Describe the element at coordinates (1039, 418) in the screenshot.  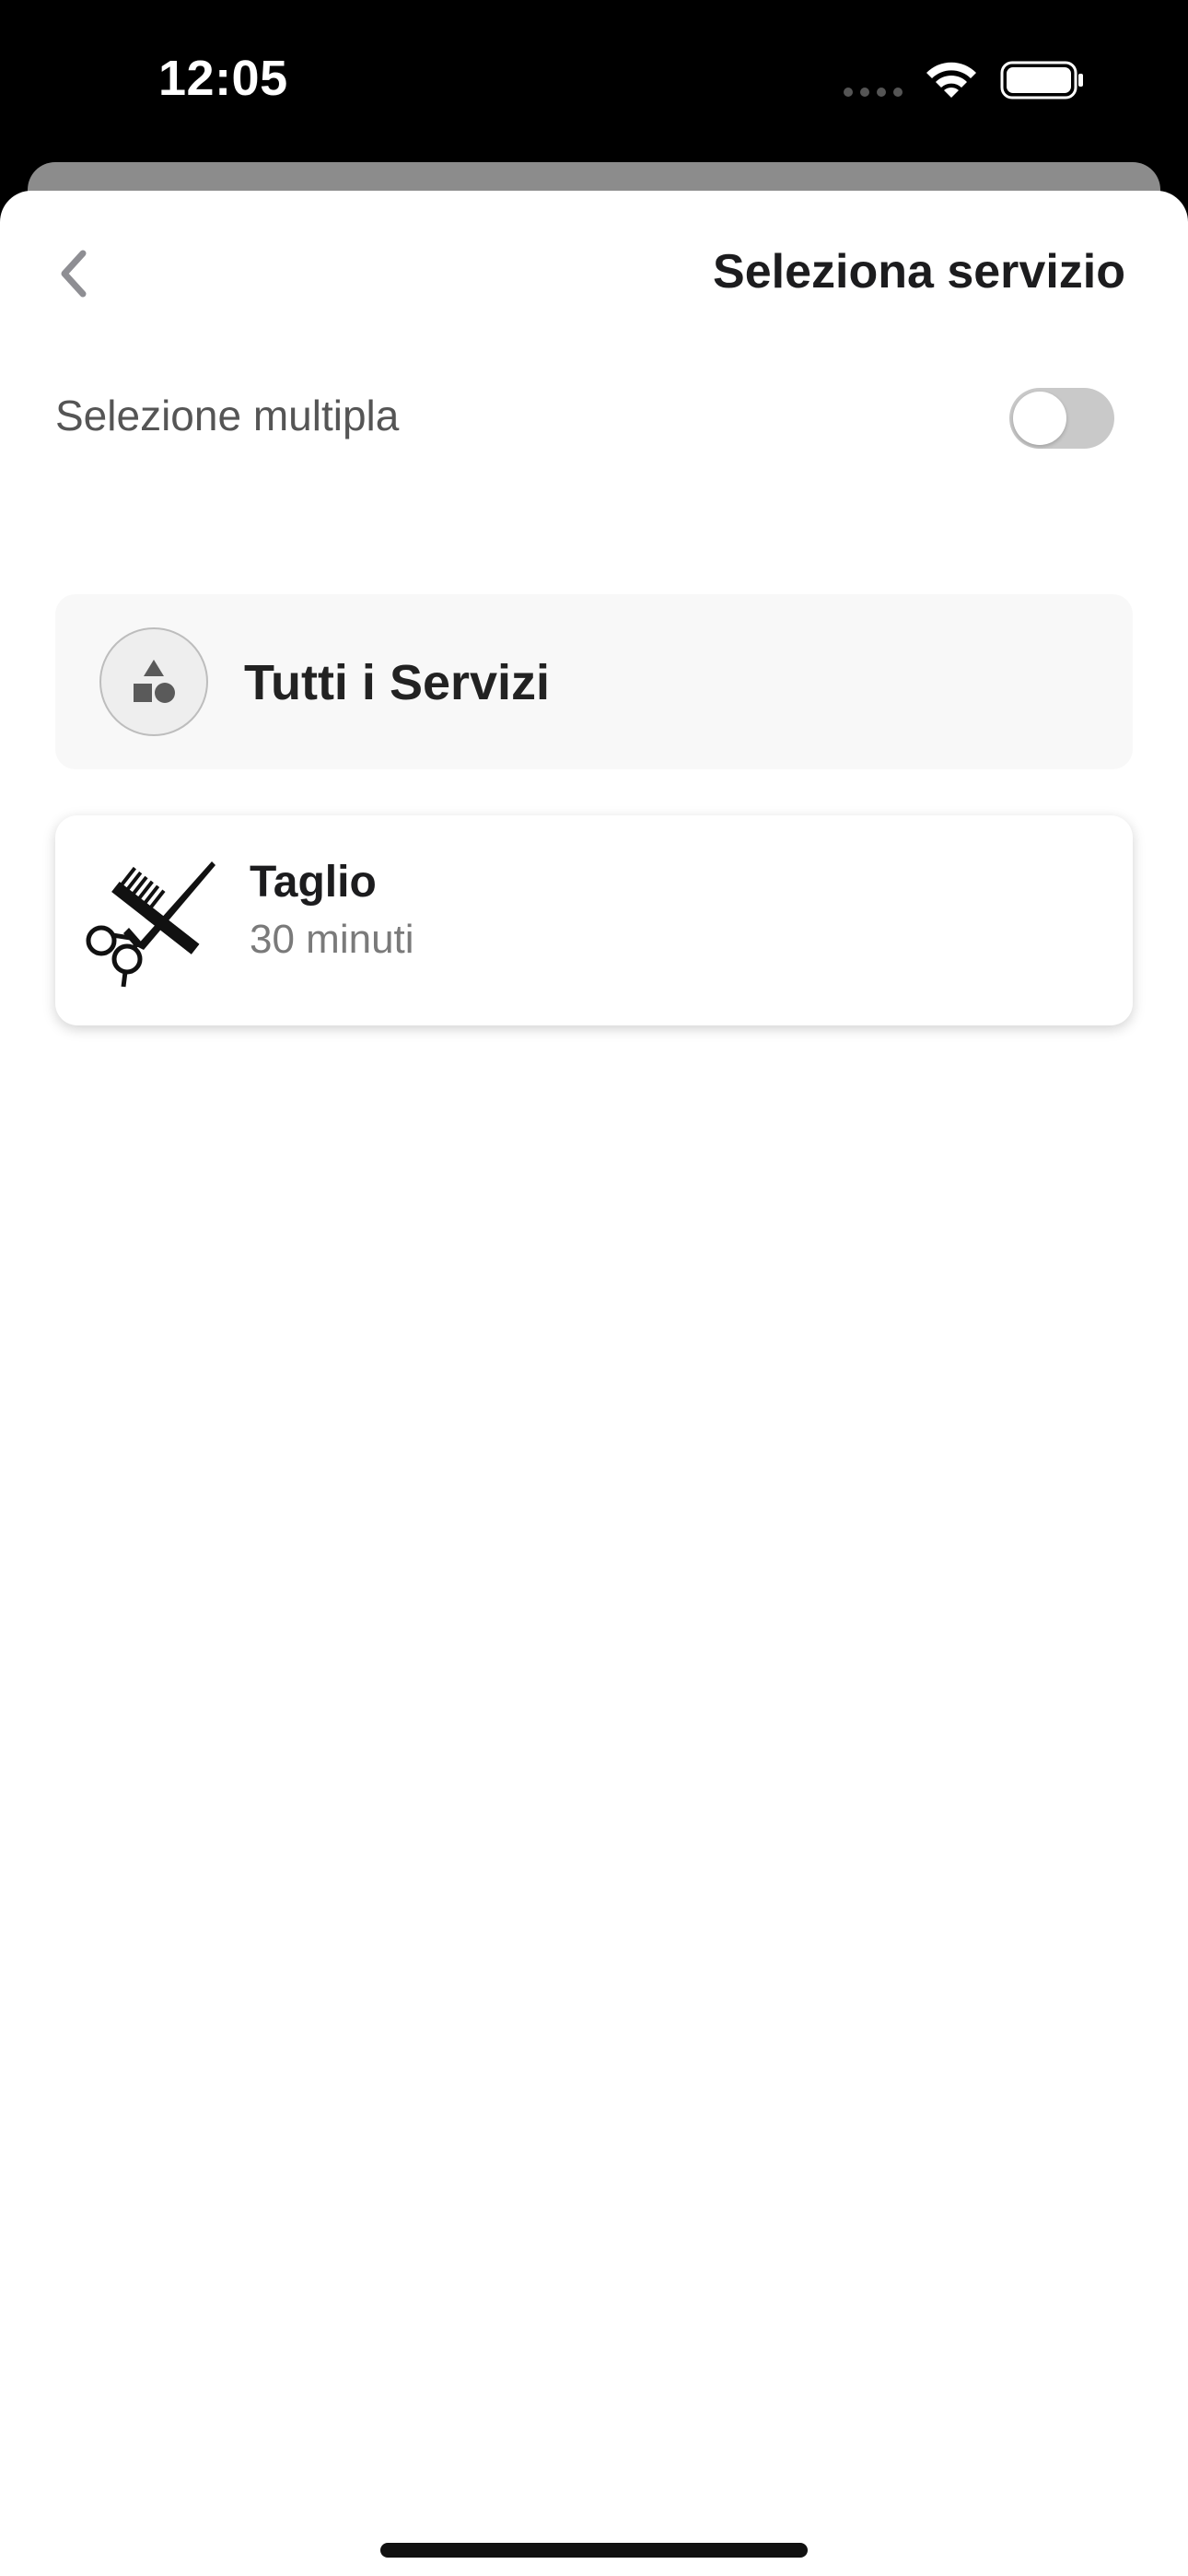
I see `toggle-knob` at that location.